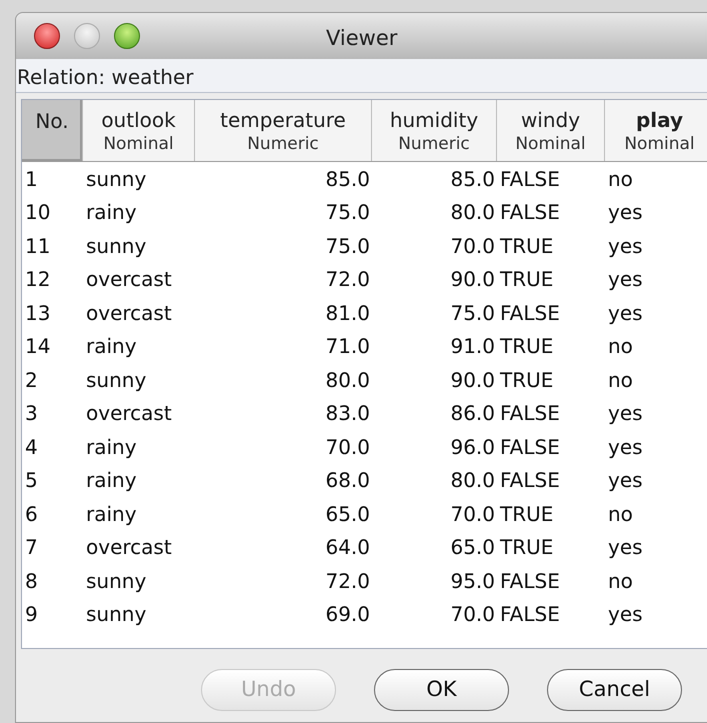 The image size is (707, 723). I want to click on table-cell-text: 1, so click(31, 179).